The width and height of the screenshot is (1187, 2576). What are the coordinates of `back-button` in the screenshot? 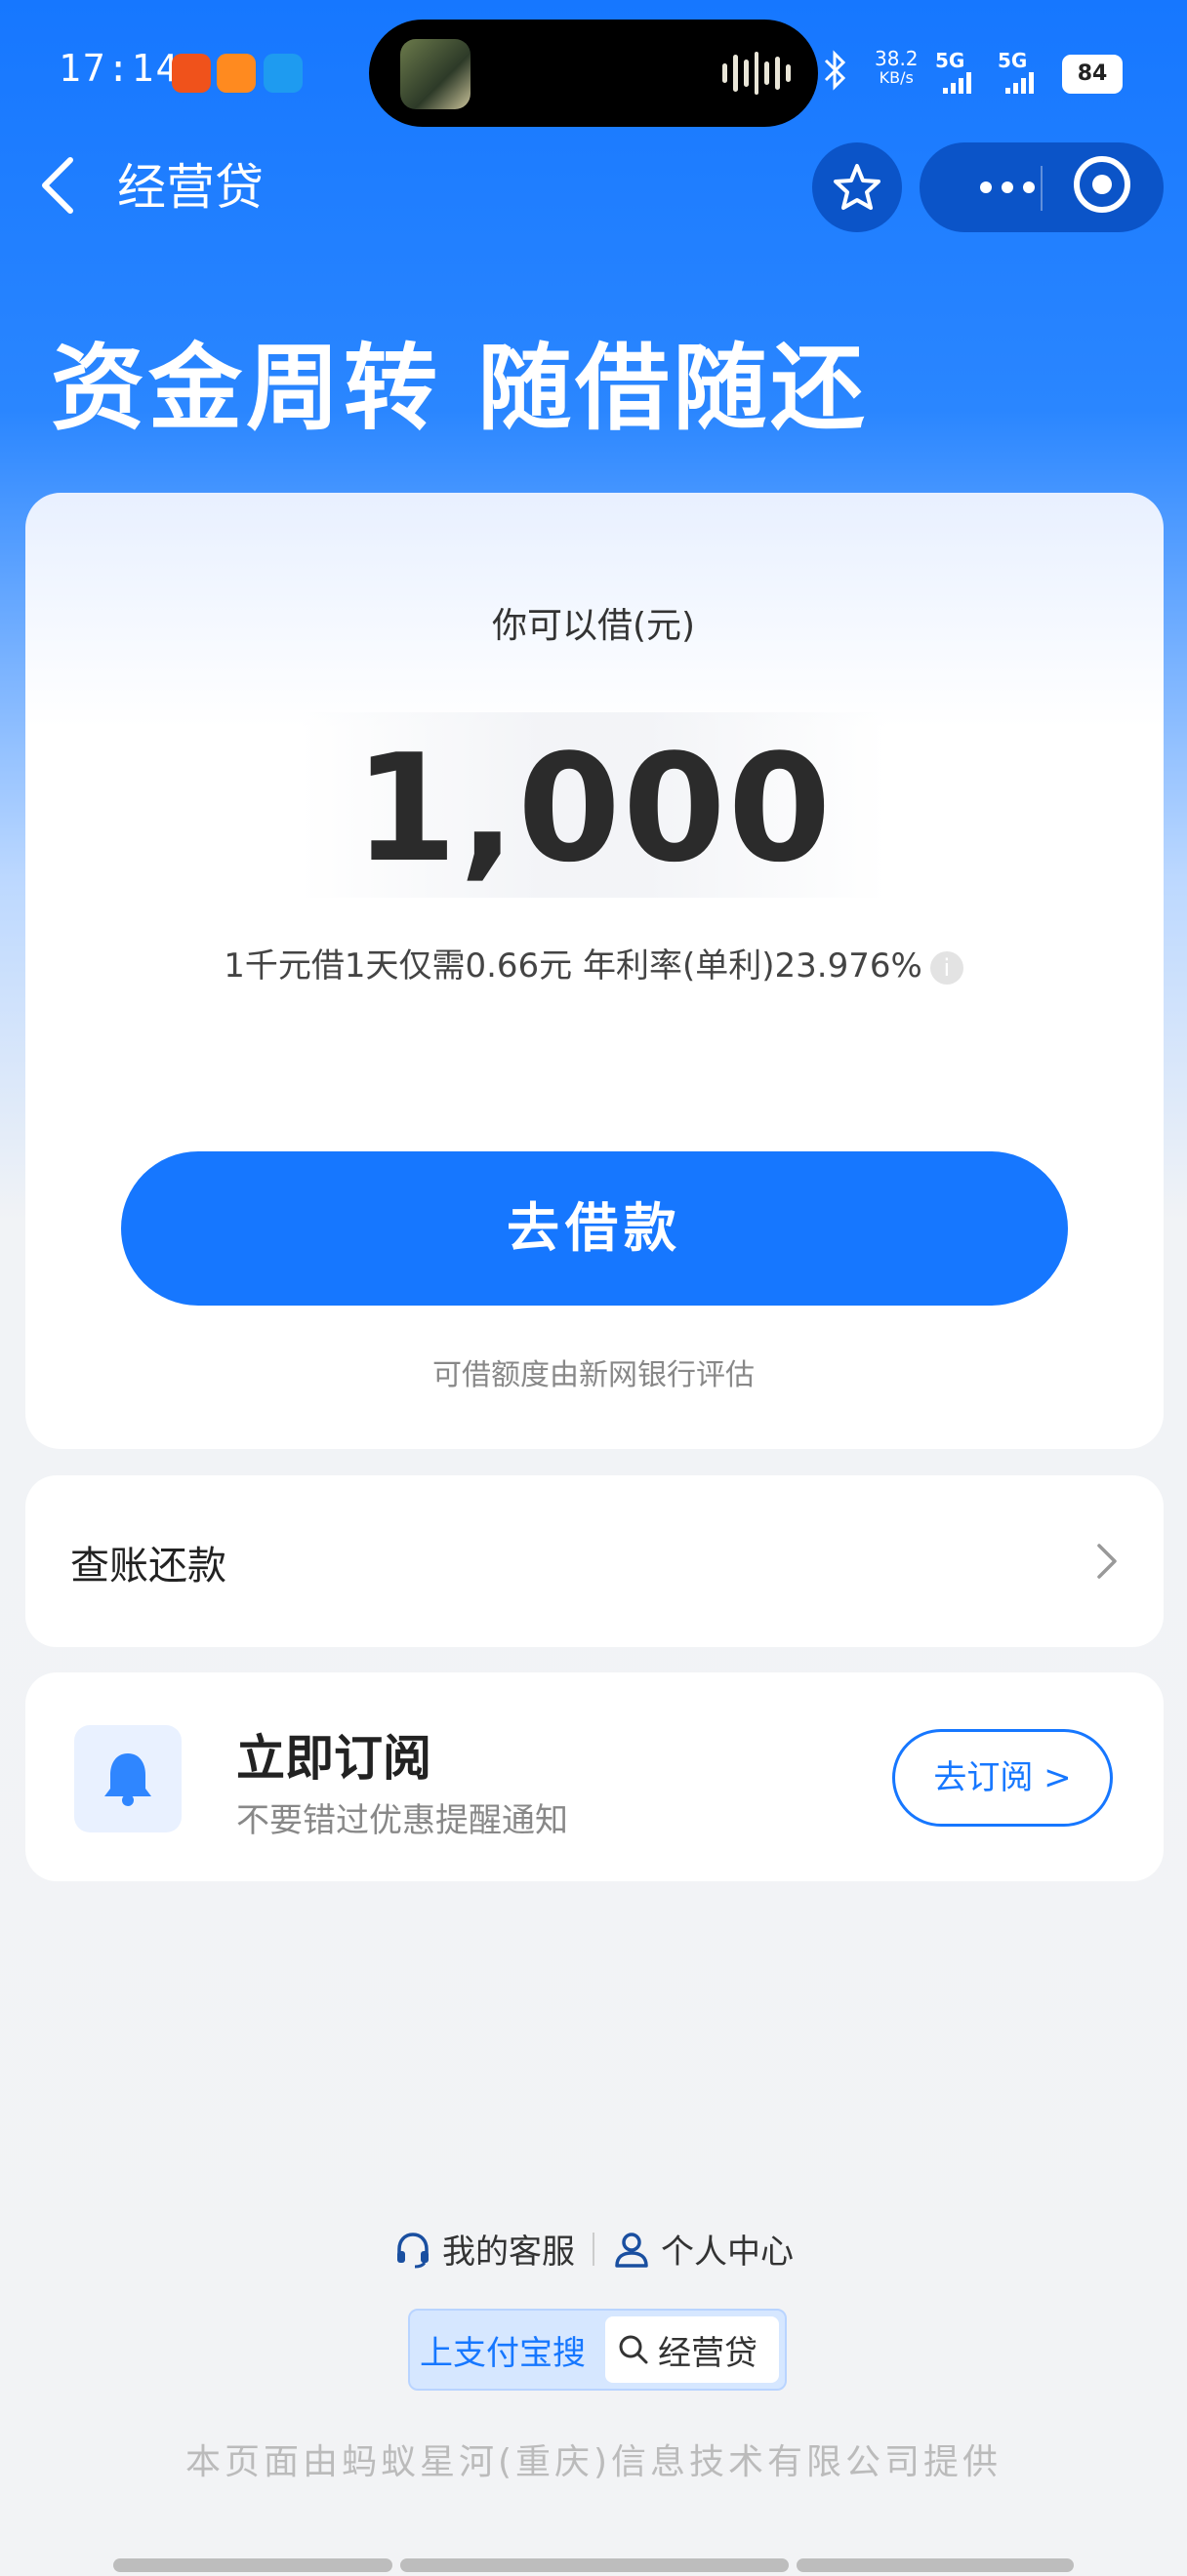 It's located at (59, 185).